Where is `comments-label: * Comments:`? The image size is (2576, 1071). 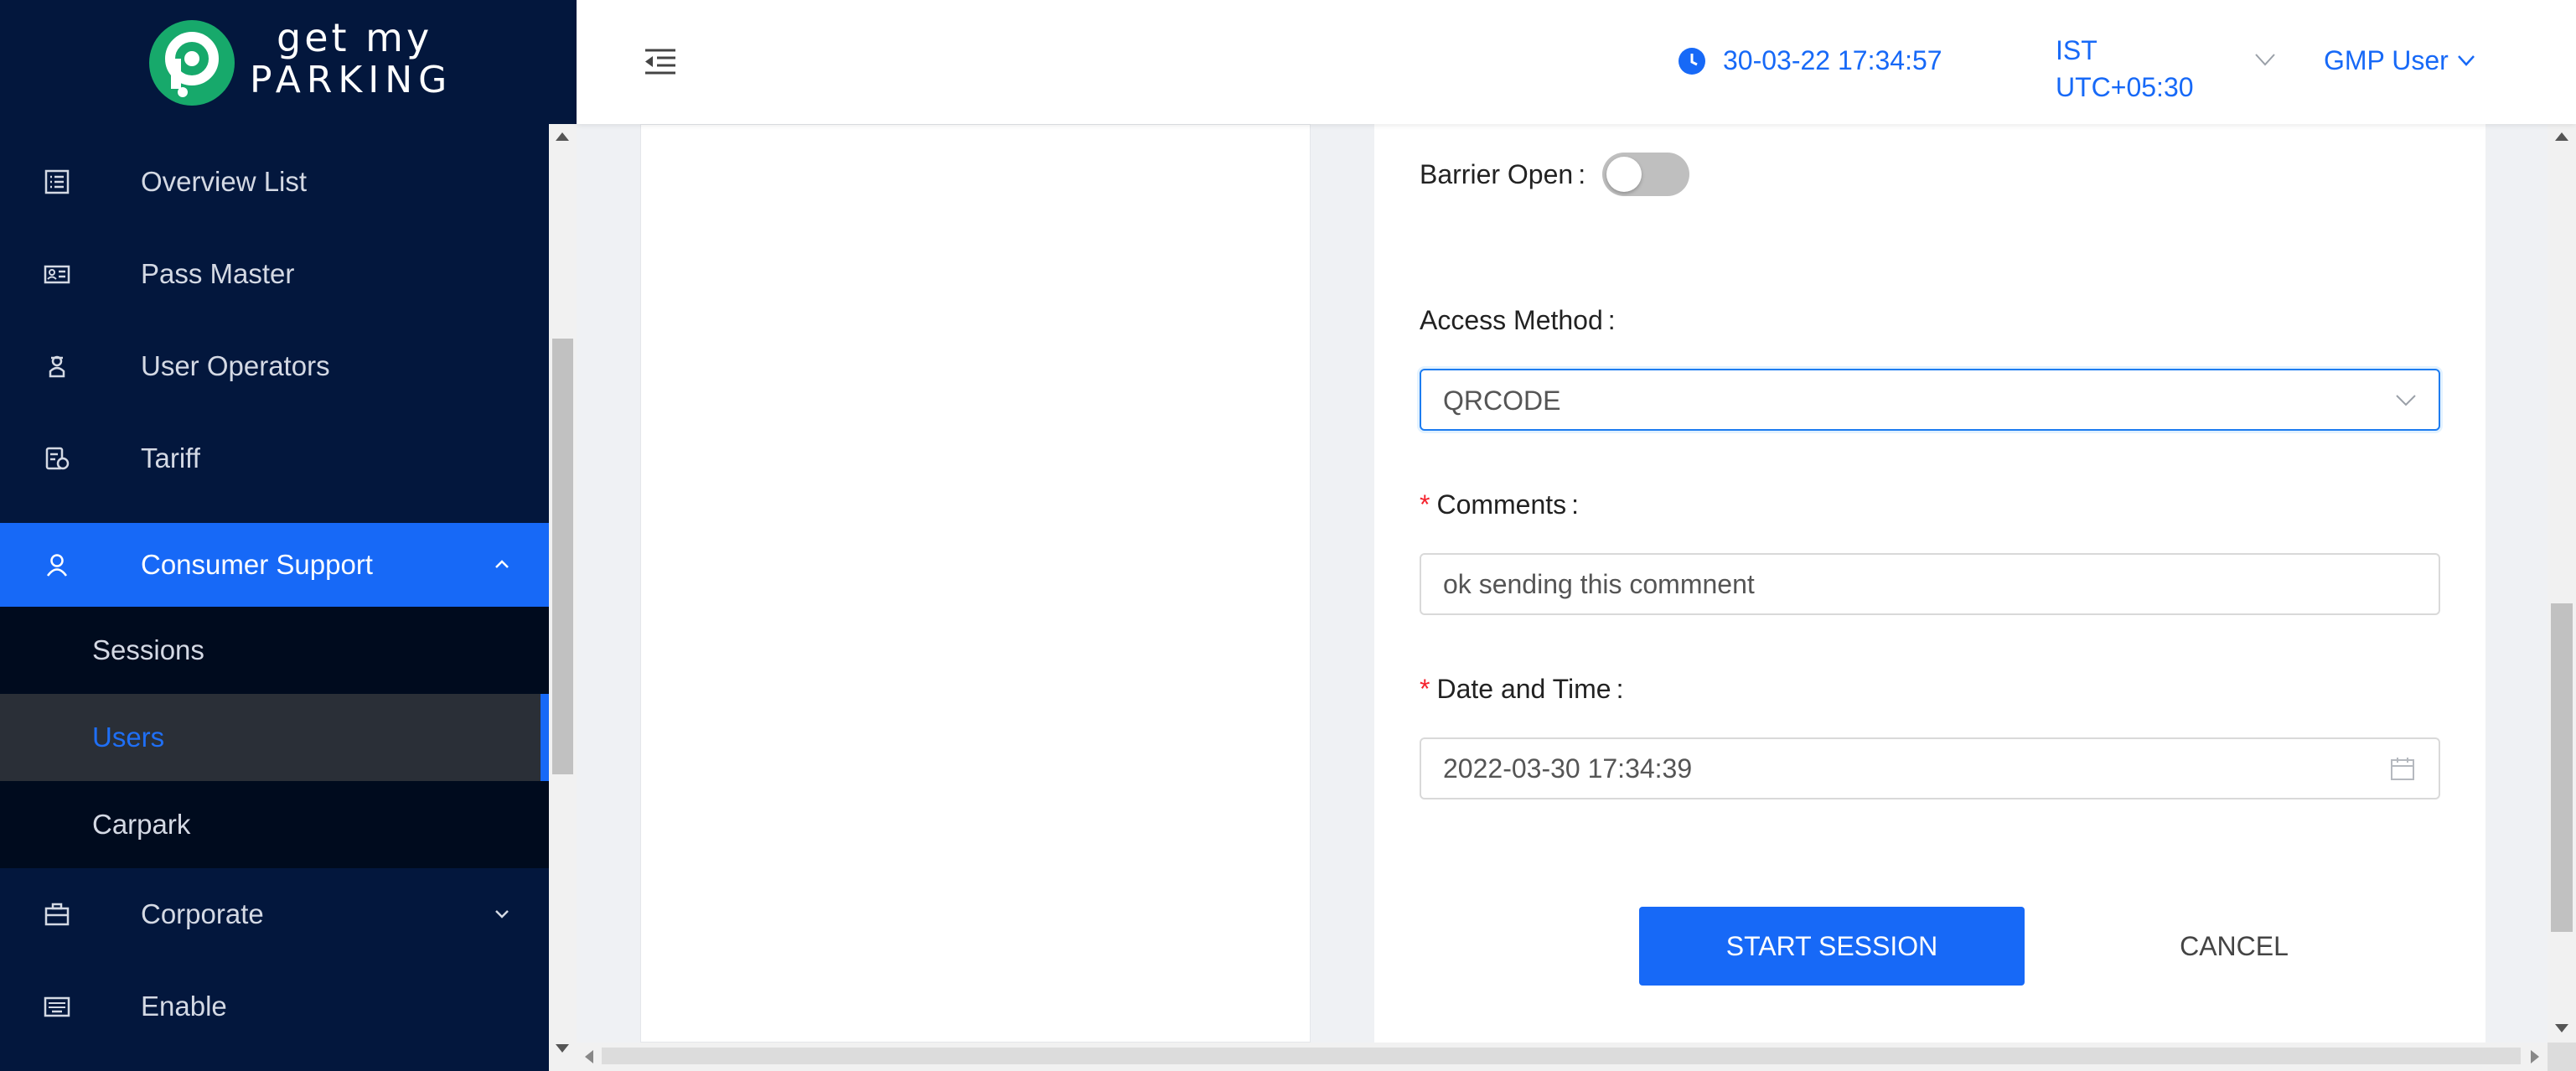
comments-label: * Comments: is located at coordinates (1499, 504).